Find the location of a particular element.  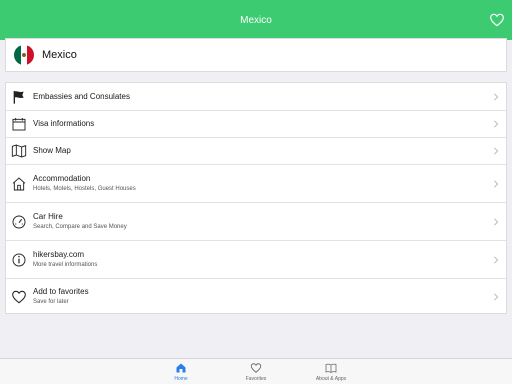

tab-label: About & Apps is located at coordinates (331, 379).